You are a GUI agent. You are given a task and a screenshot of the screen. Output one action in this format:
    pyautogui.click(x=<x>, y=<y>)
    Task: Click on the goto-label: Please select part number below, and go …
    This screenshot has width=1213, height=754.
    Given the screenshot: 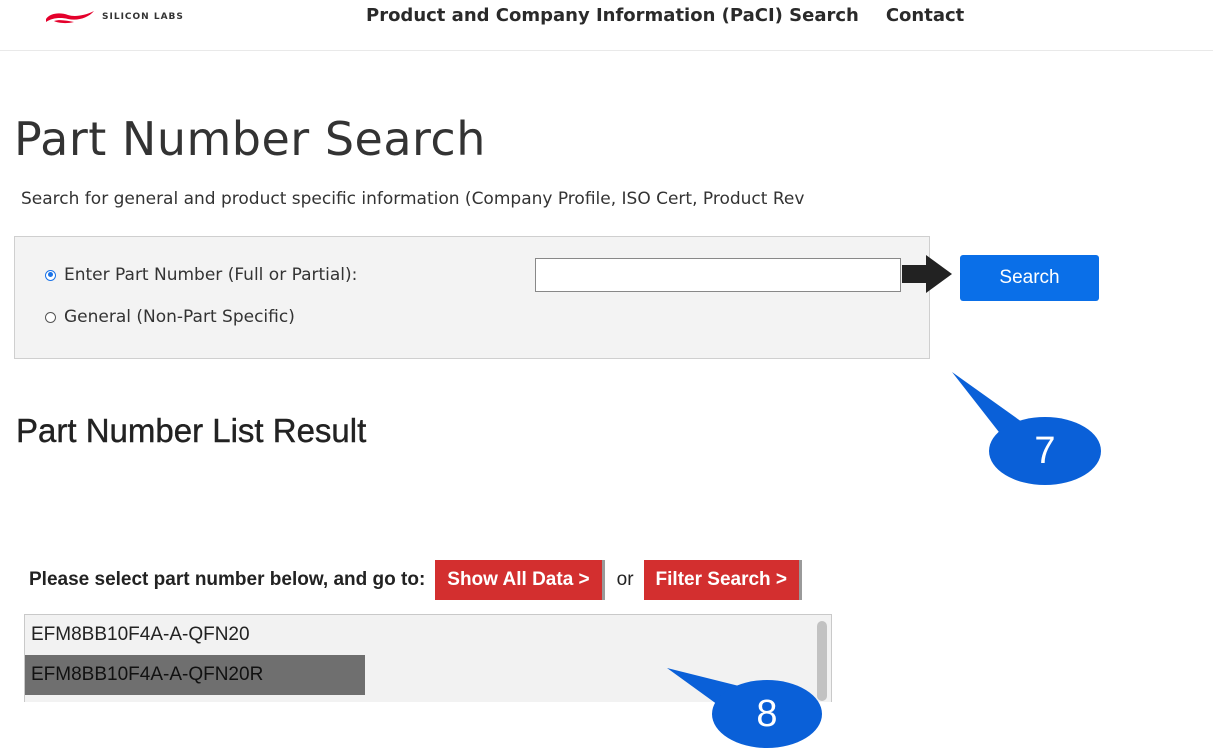 What is the action you would take?
    pyautogui.click(x=227, y=579)
    